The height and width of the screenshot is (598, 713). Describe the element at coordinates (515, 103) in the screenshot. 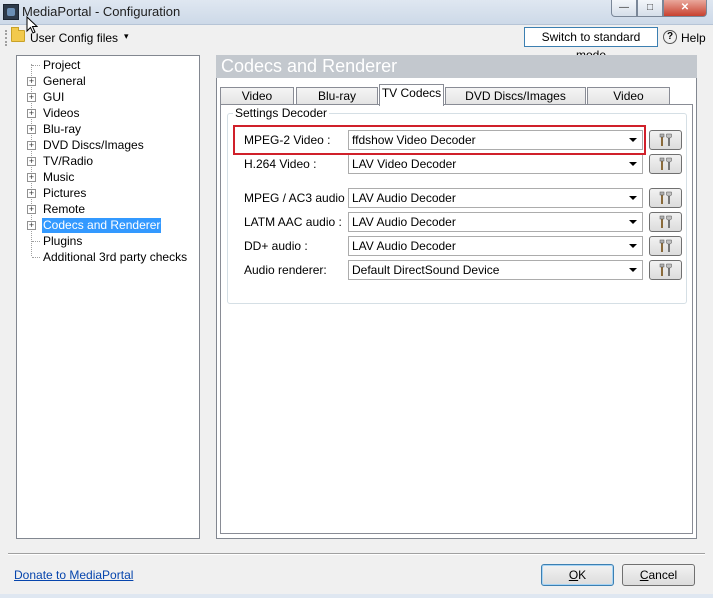

I see `tab-dvd-discs-images-codecs: DVD Discs/Images Codecs` at that location.